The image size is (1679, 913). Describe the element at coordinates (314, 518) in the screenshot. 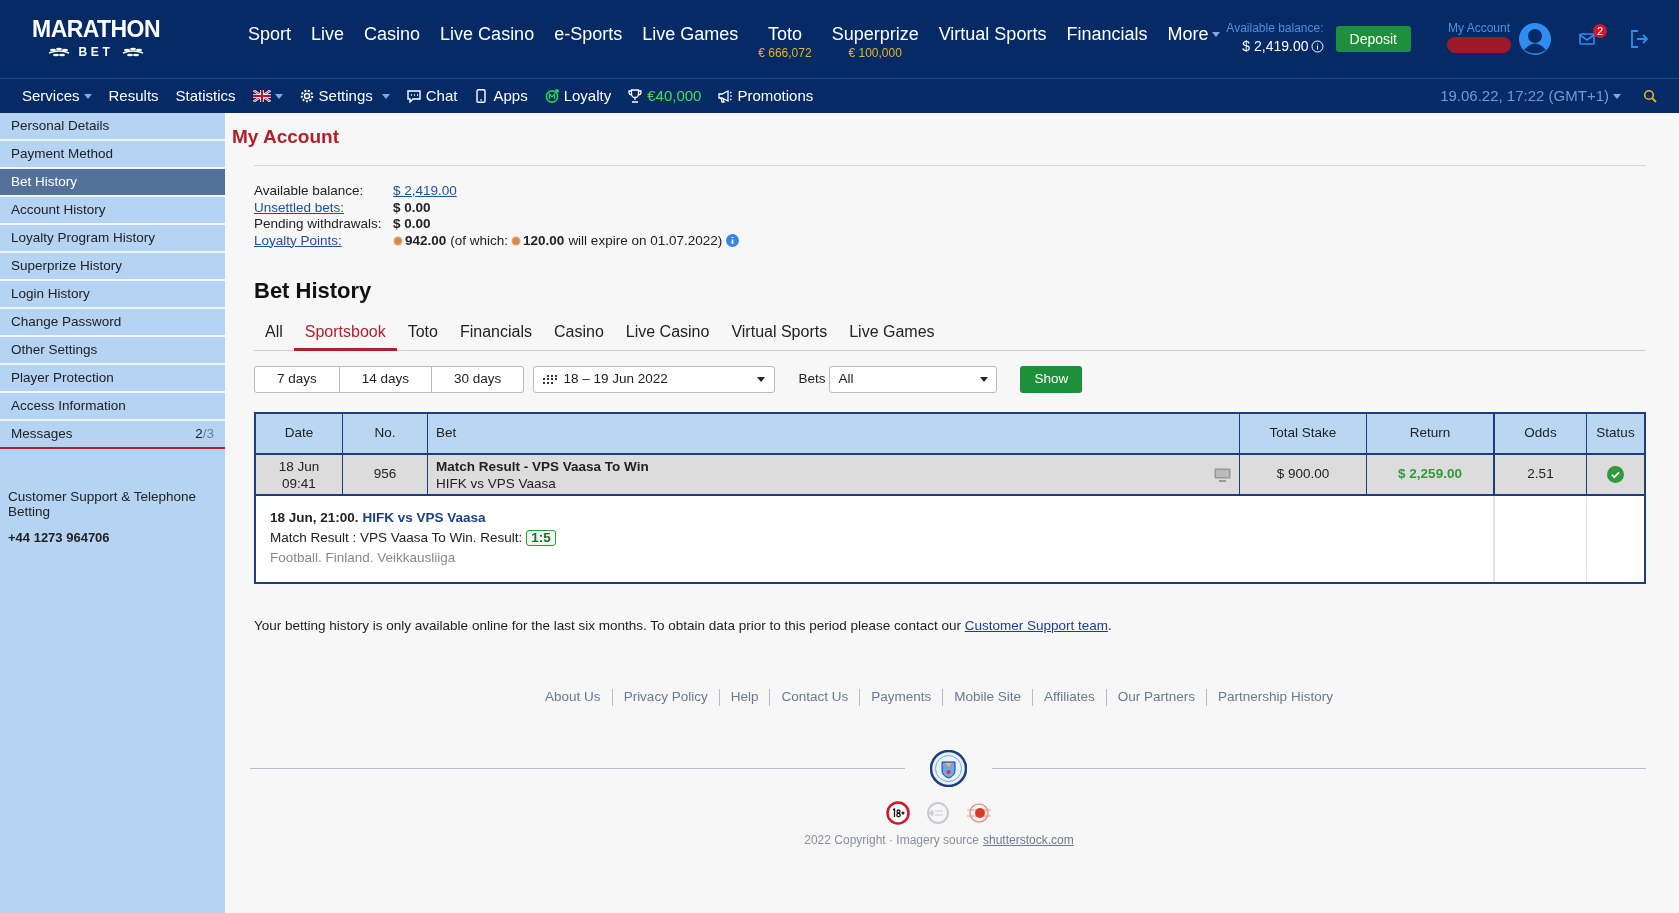

I see `event-time: 18 Jun, 21:00.` at that location.